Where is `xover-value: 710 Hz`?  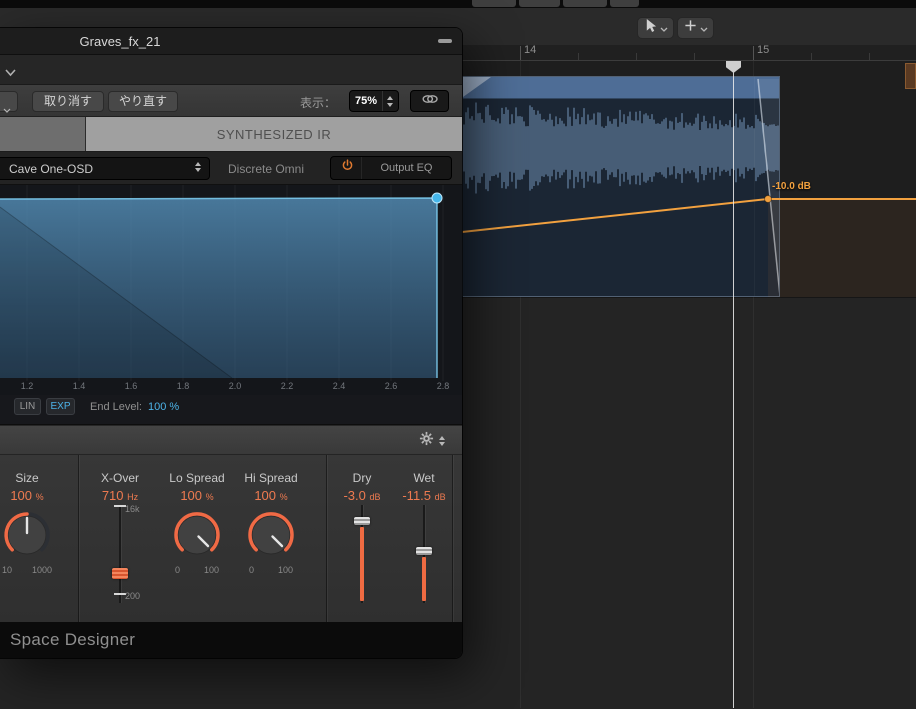
xover-value: 710 Hz is located at coordinates (120, 495).